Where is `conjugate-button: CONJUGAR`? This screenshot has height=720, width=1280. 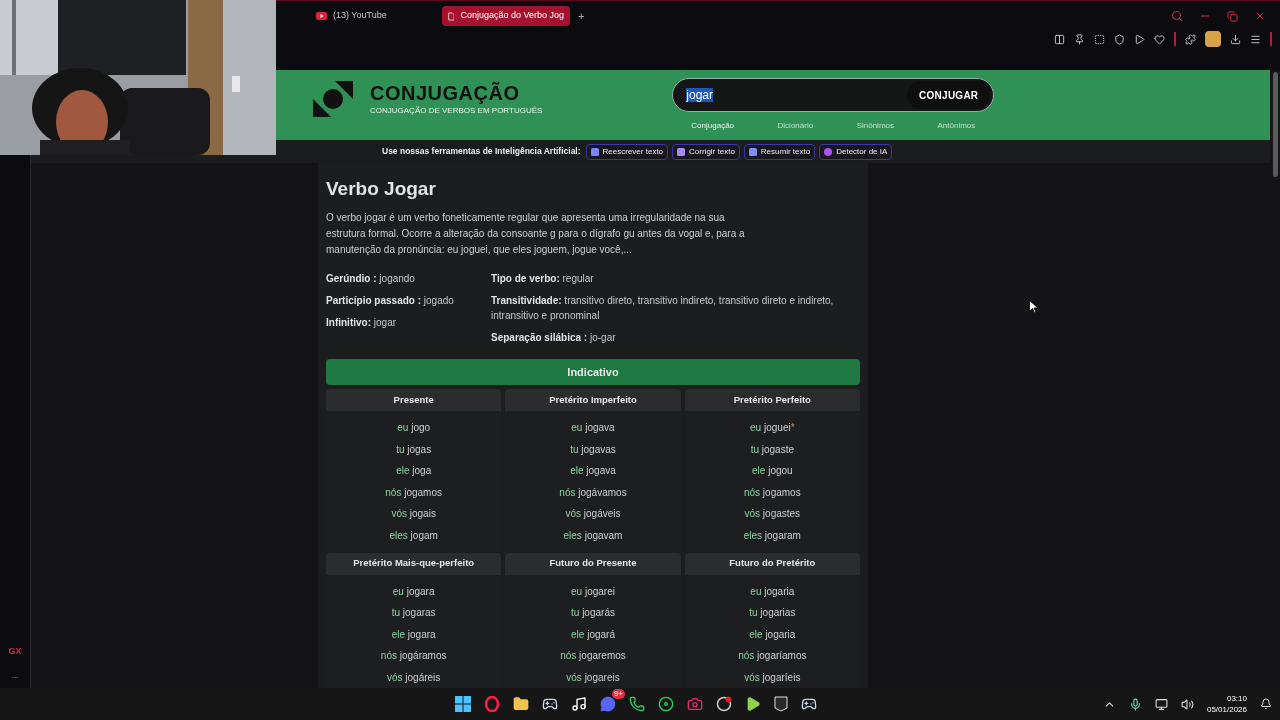 conjugate-button: CONJUGAR is located at coordinates (949, 95).